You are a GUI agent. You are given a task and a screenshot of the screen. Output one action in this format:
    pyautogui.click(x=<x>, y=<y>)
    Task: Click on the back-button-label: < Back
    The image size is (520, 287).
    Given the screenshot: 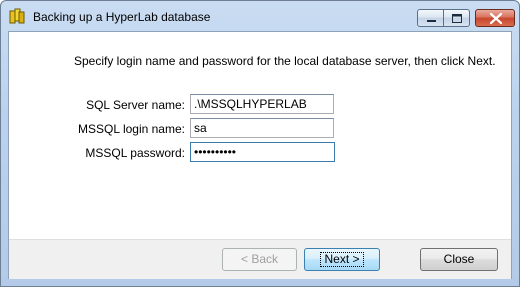 What is the action you would take?
    pyautogui.click(x=259, y=259)
    